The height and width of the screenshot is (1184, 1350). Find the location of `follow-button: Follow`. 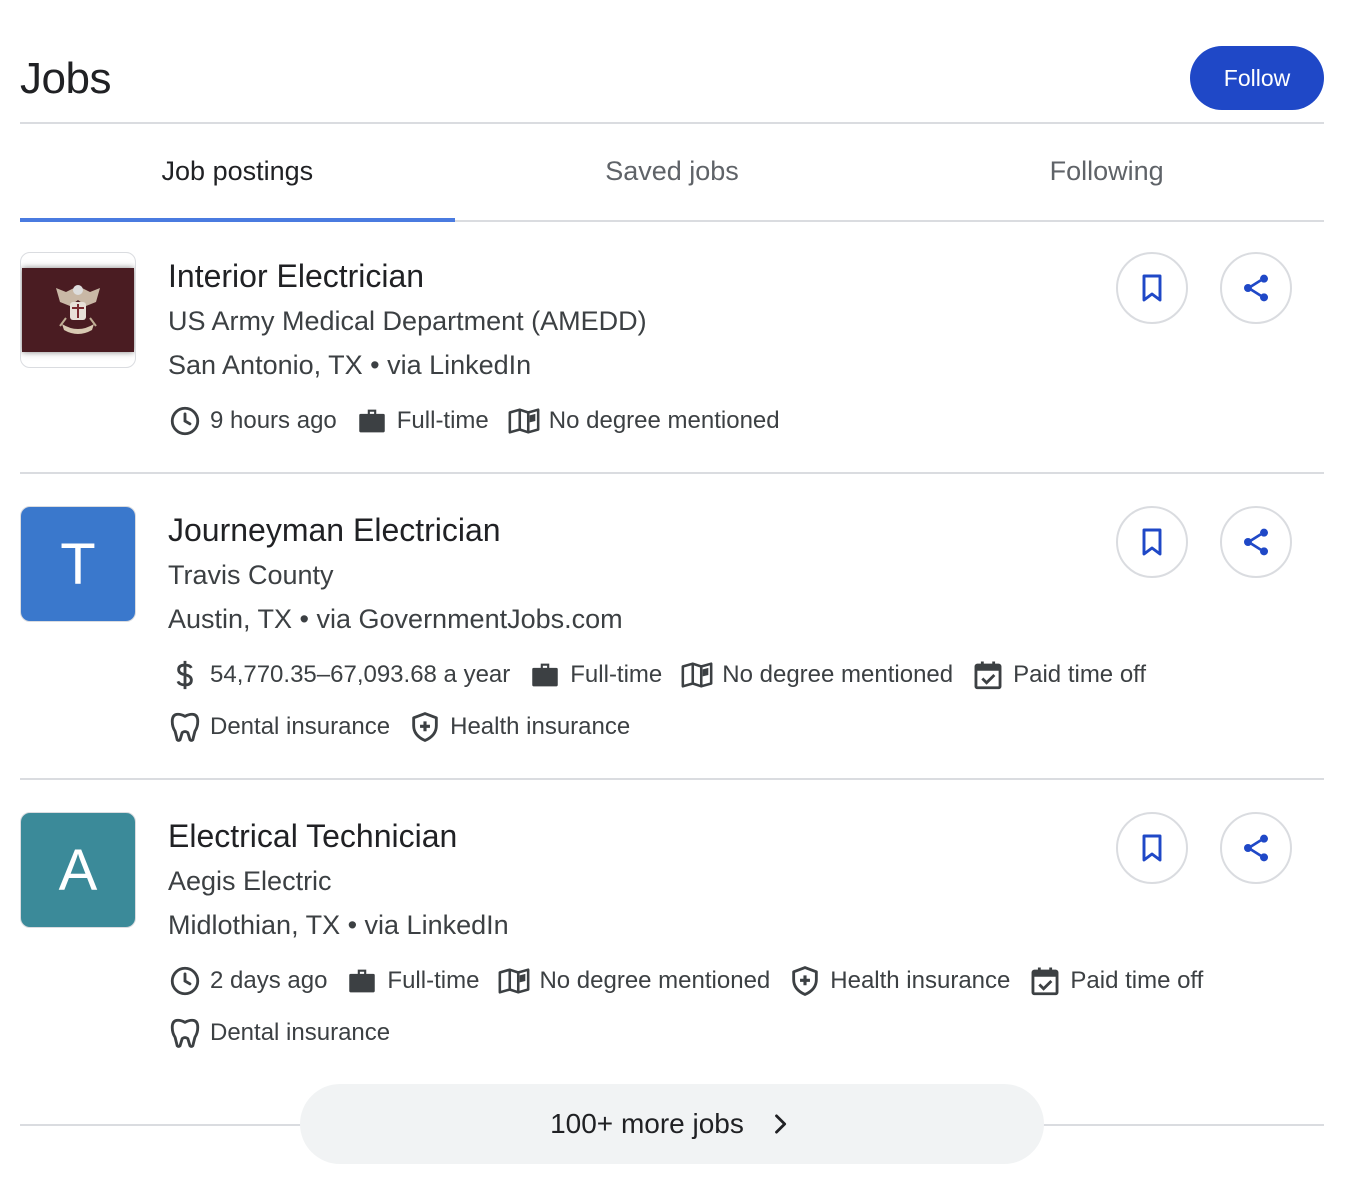

follow-button: Follow is located at coordinates (1257, 78).